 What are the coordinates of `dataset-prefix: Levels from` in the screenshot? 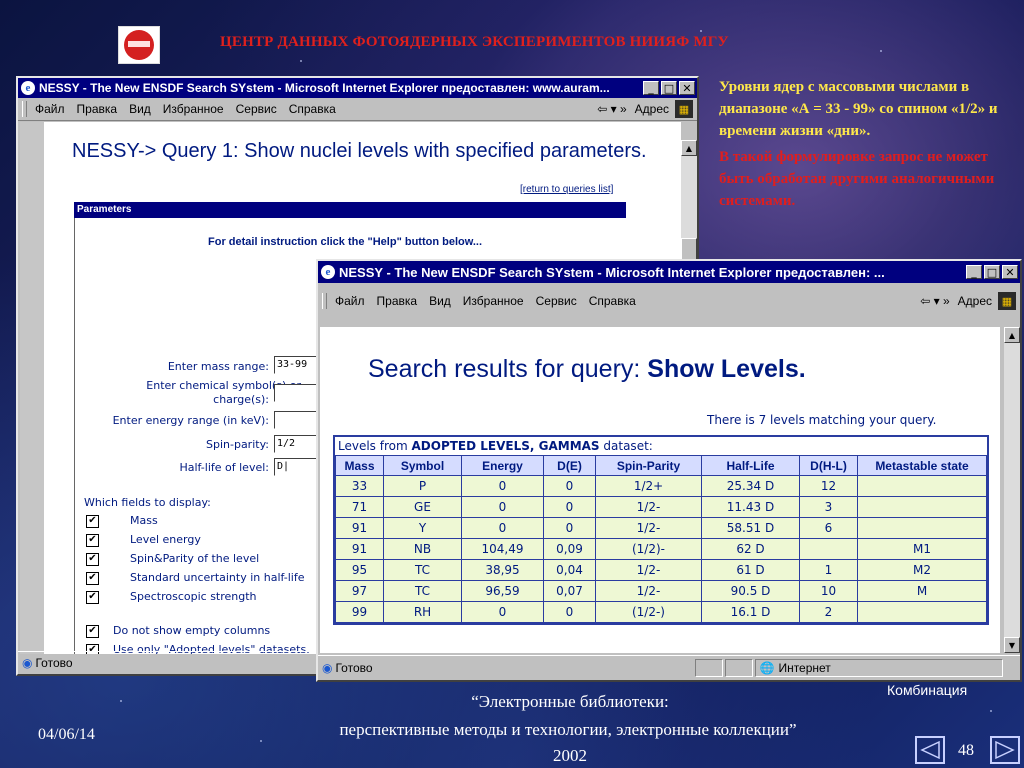 It's located at (373, 446).